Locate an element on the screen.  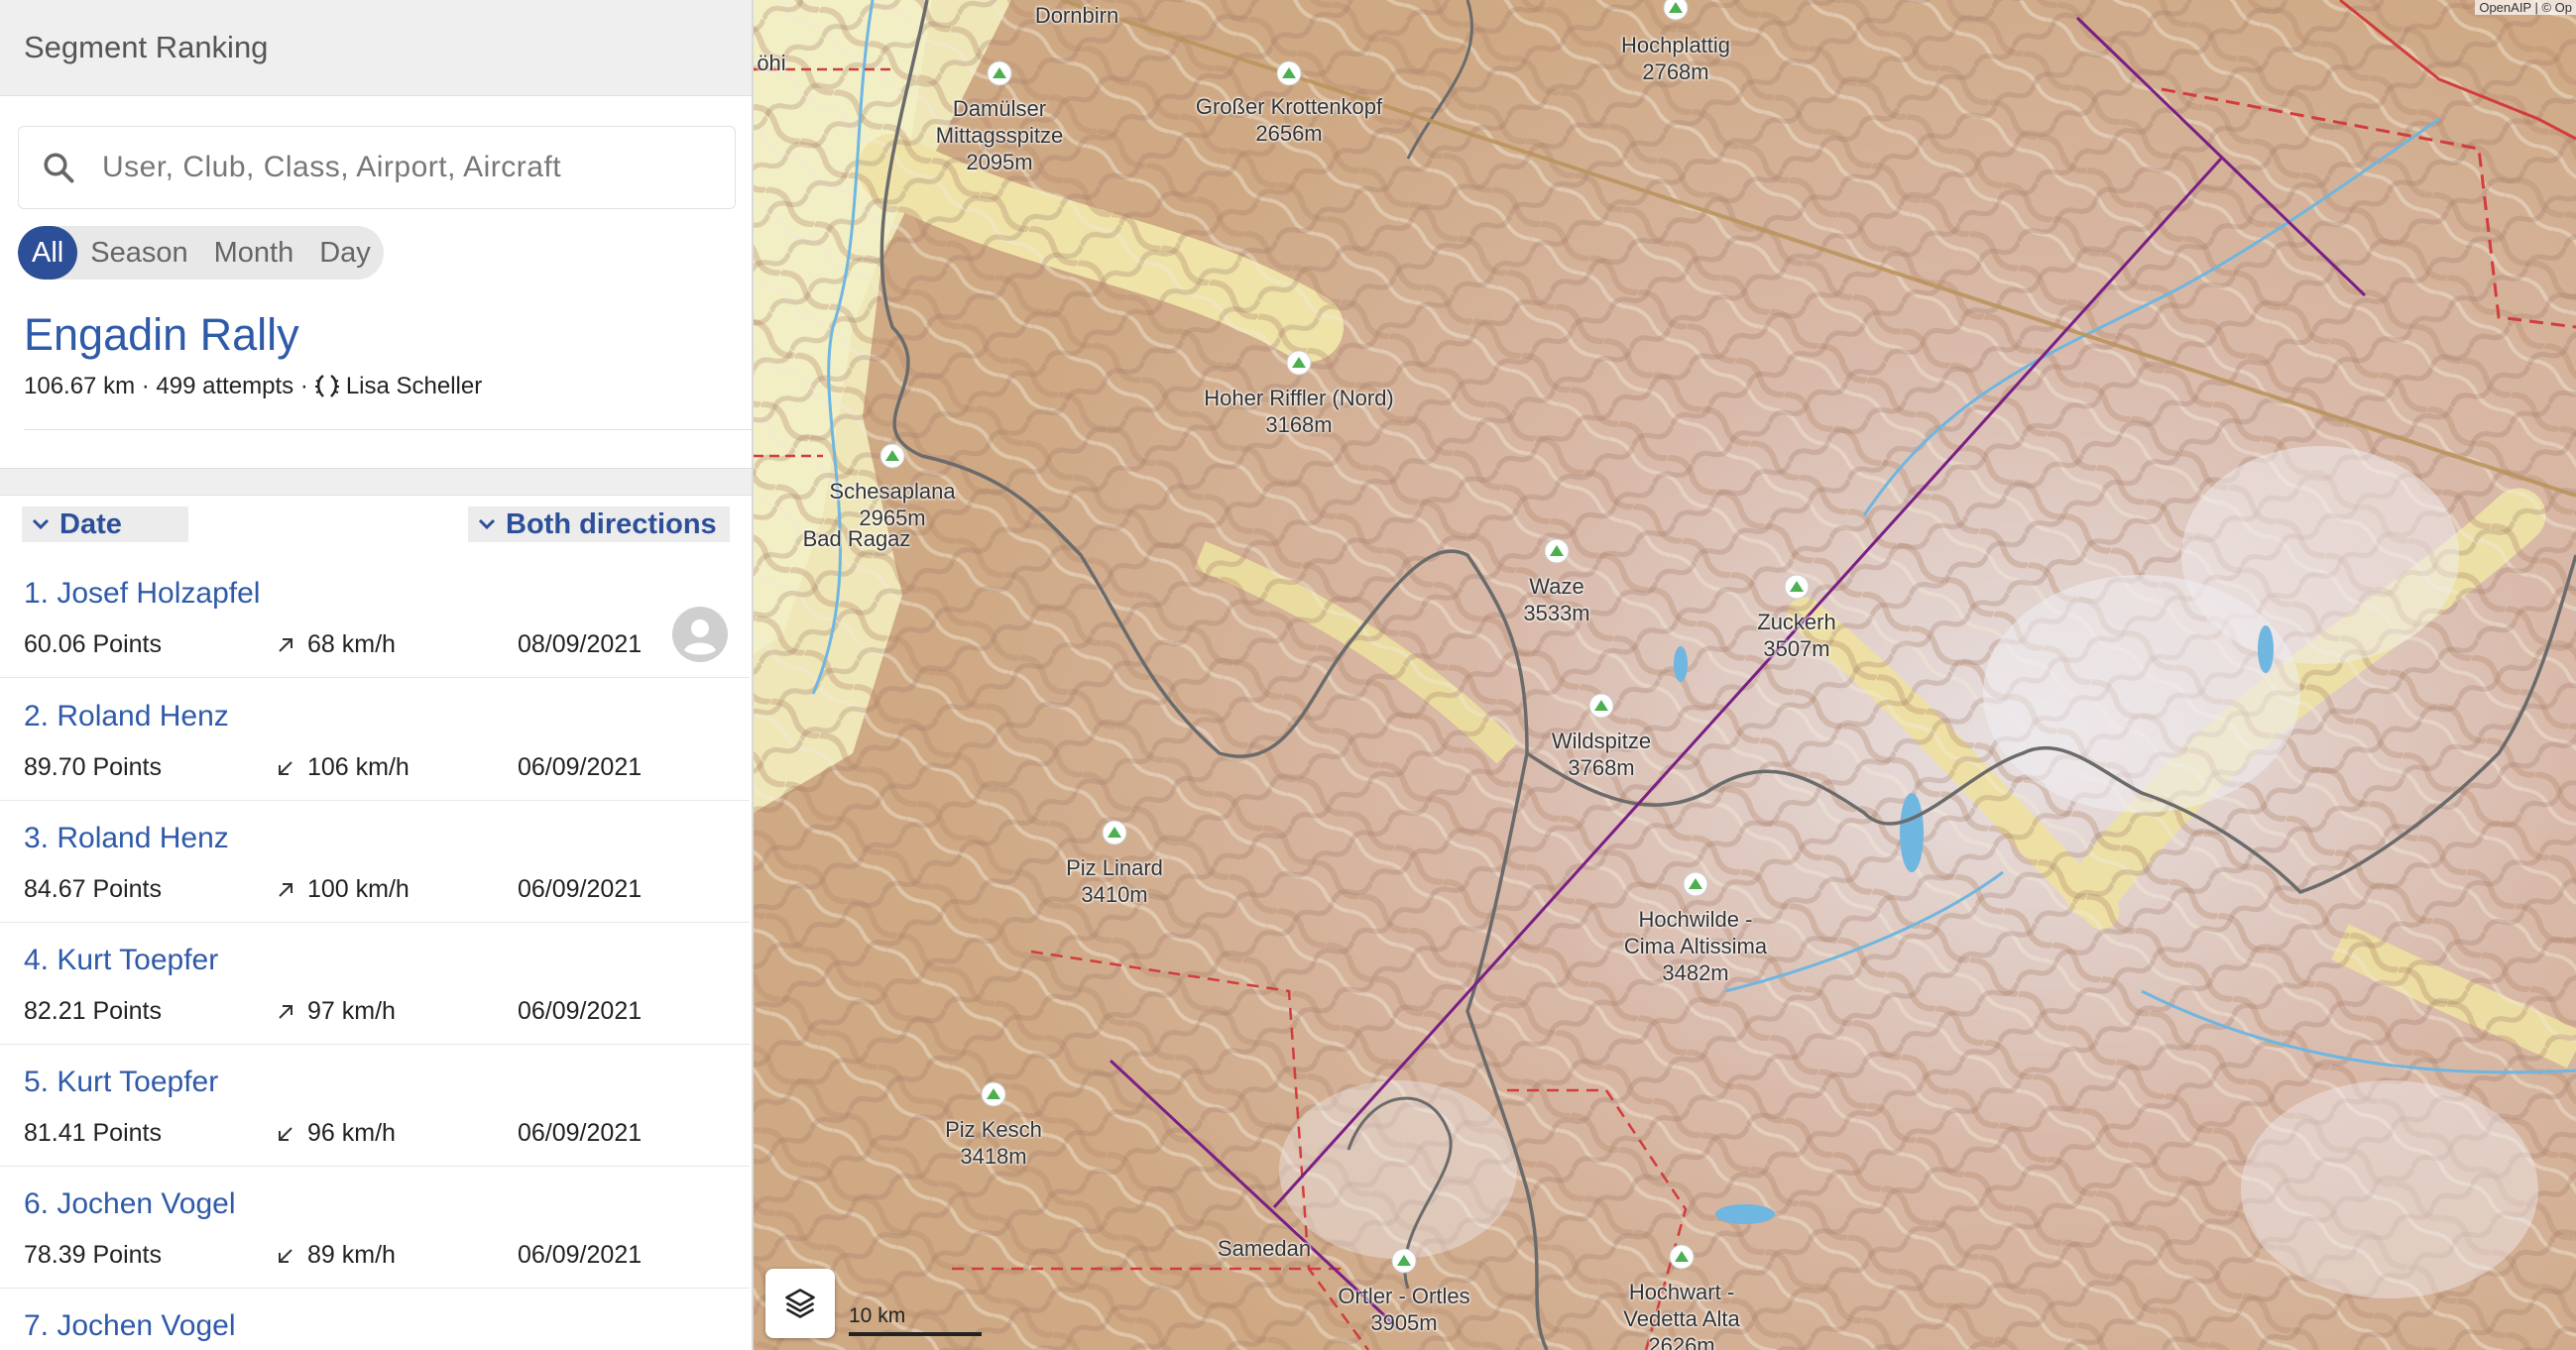
map-attribution: OpenAIP | © Op is located at coordinates (2525, 8).